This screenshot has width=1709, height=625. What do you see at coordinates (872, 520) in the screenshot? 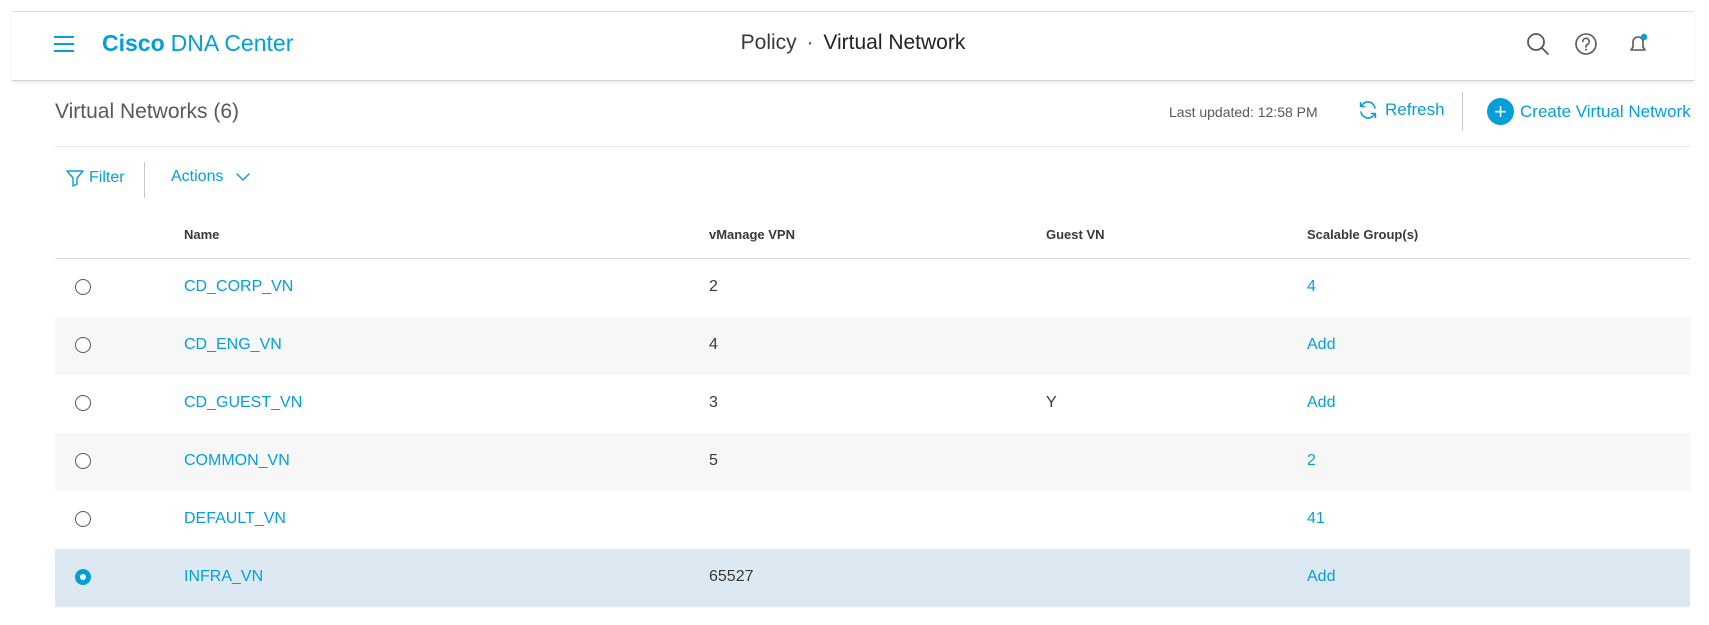
I see `table-row: DEFAULT_VN 41` at bounding box center [872, 520].